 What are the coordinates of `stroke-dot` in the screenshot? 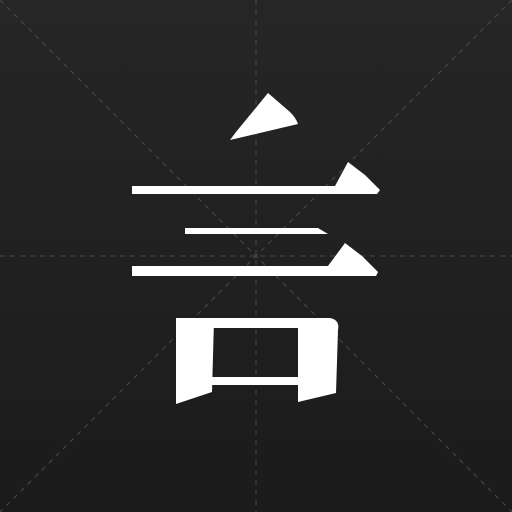 It's located at (264, 116).